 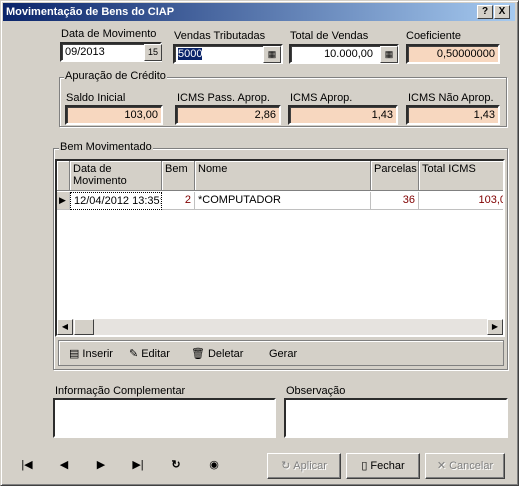 I want to click on icms-pass-label: ICMS Pass. Aprop., so click(x=223, y=98).